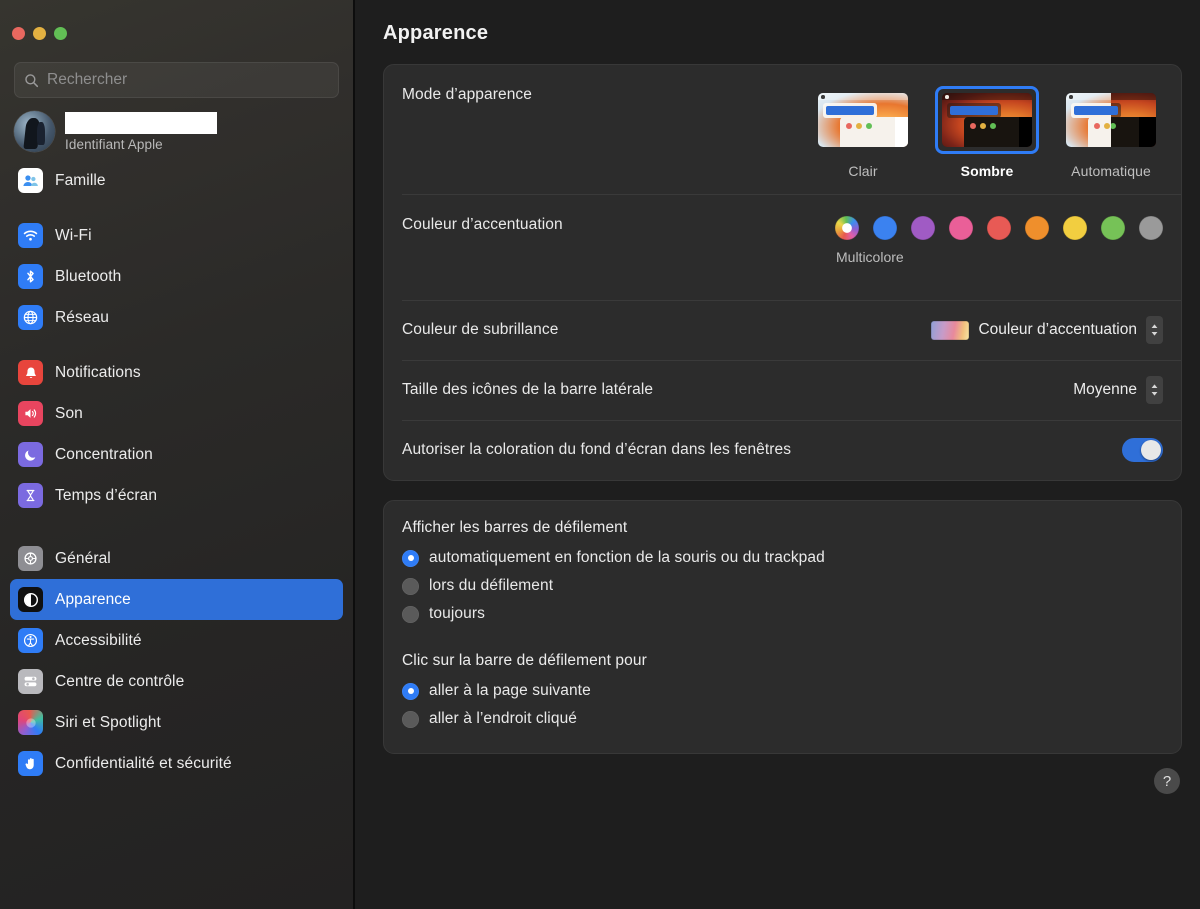 The height and width of the screenshot is (909, 1200). I want to click on sidebar-item-label: Famille, so click(80, 180).